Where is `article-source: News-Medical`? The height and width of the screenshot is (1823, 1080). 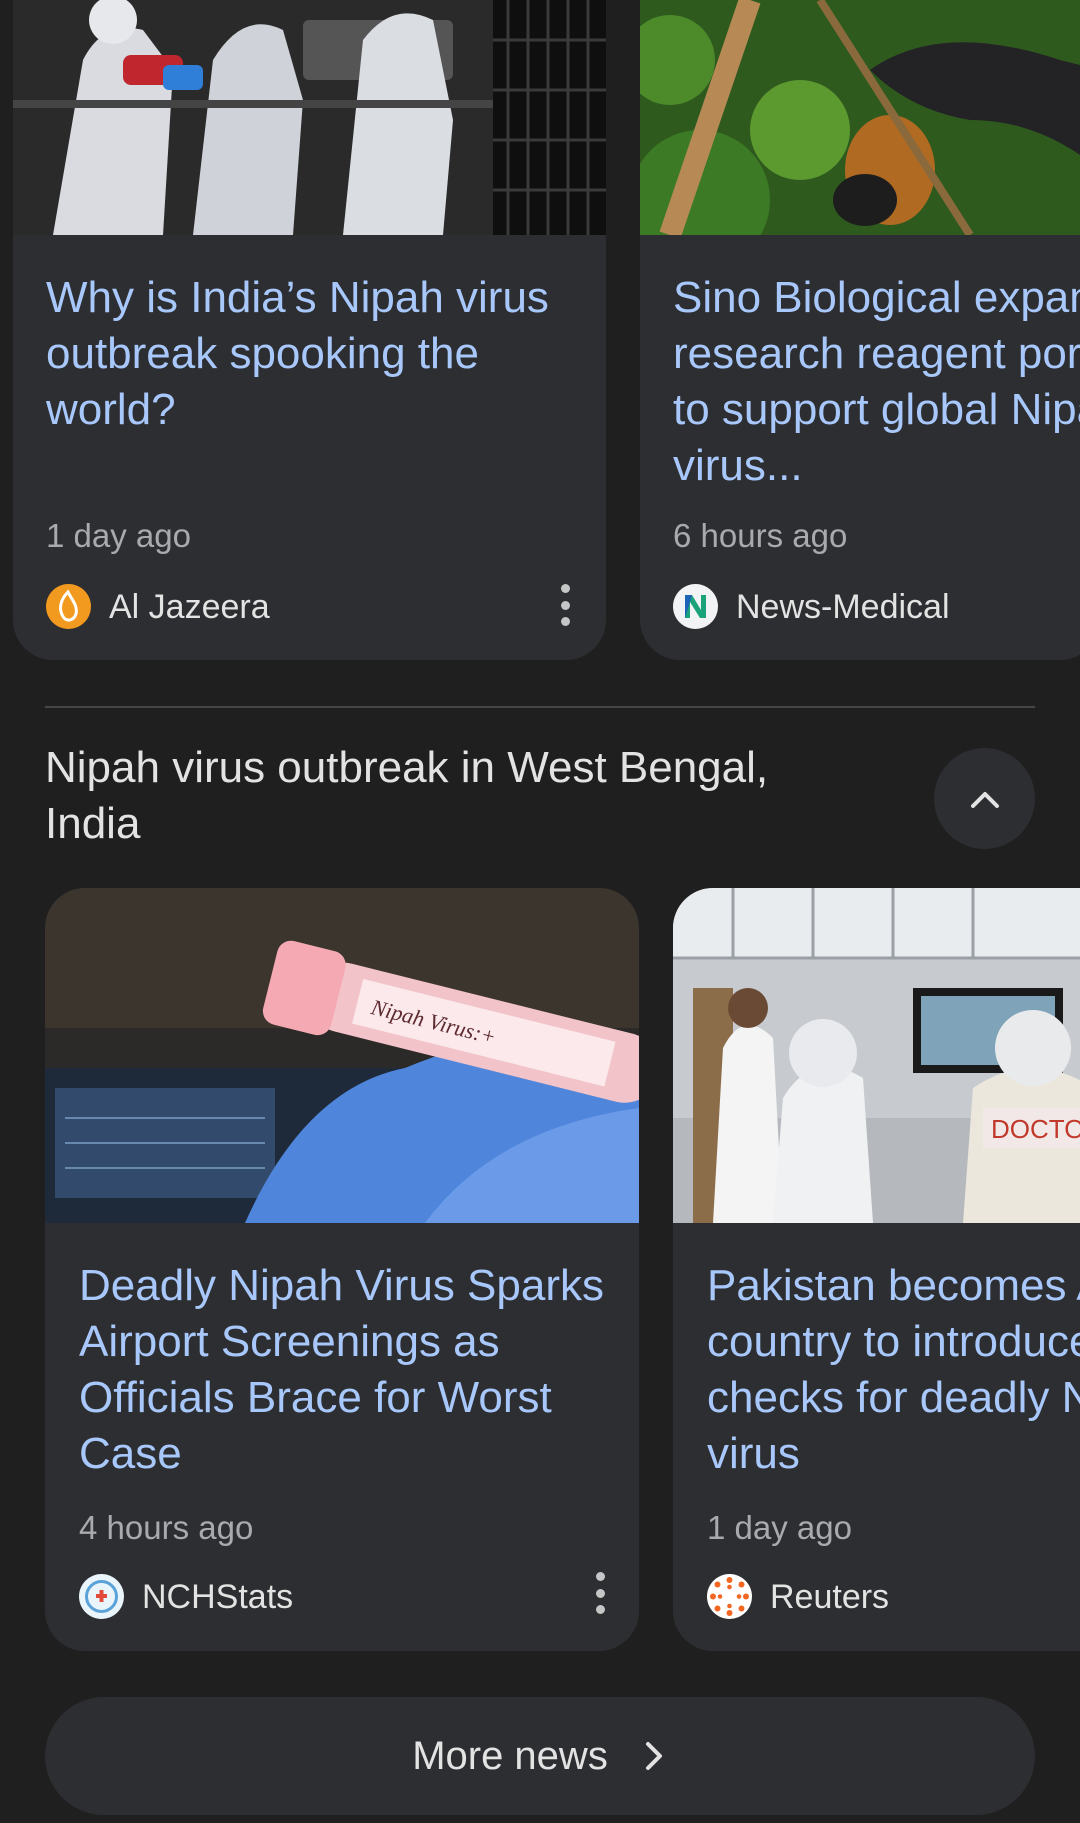 article-source: News-Medical is located at coordinates (811, 606).